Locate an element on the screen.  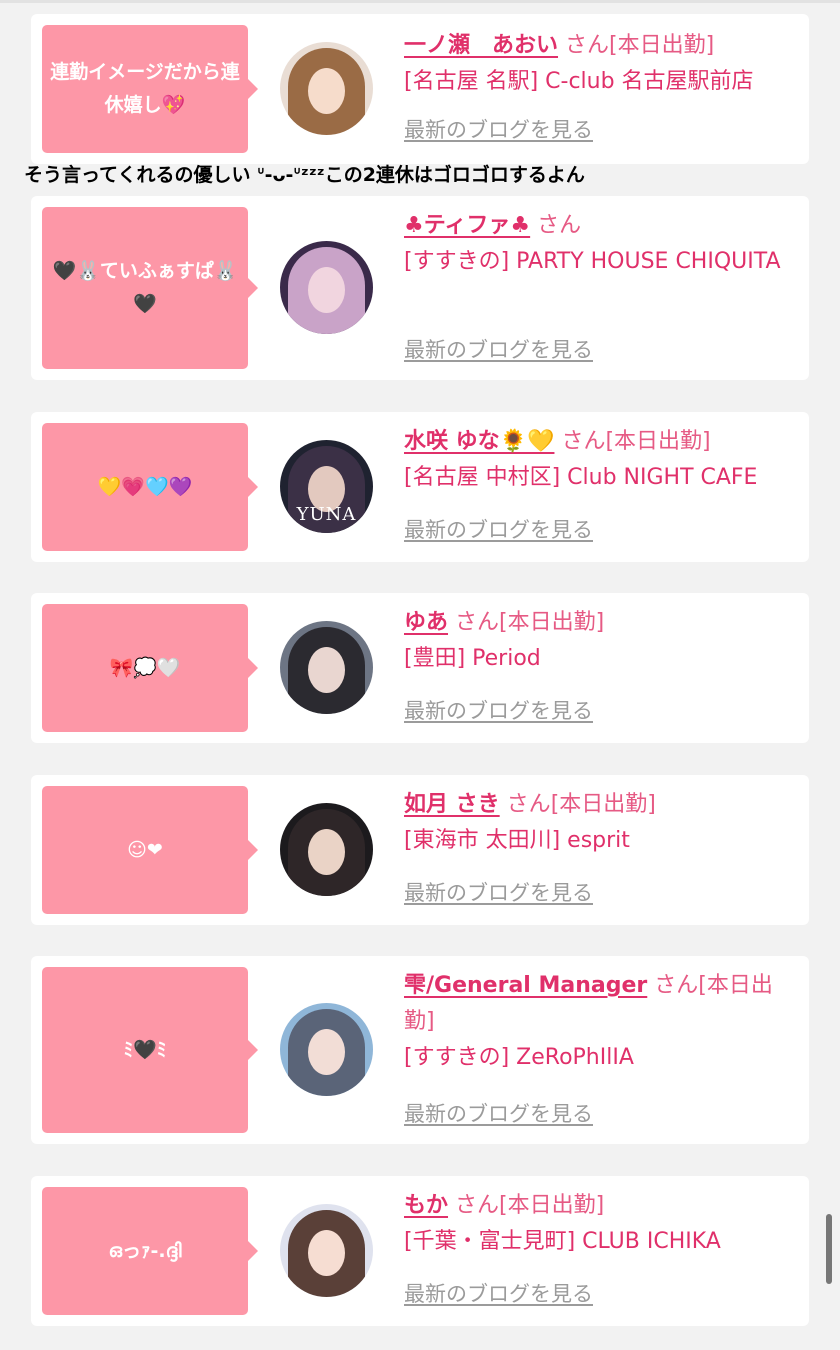
message-bubble: 💛💗🩵💜 is located at coordinates (150, 487).